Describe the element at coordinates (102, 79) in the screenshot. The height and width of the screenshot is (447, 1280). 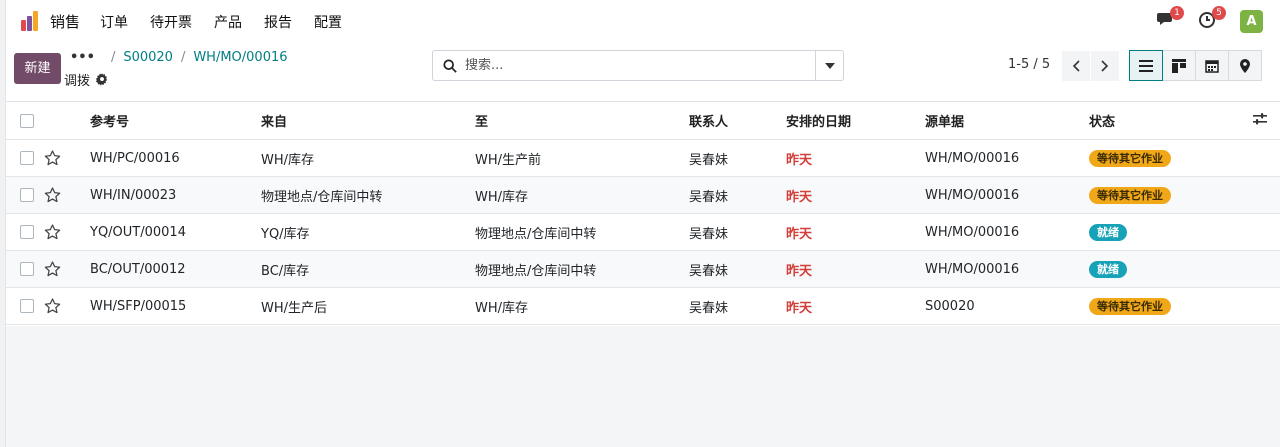
I see `gear-icon` at that location.